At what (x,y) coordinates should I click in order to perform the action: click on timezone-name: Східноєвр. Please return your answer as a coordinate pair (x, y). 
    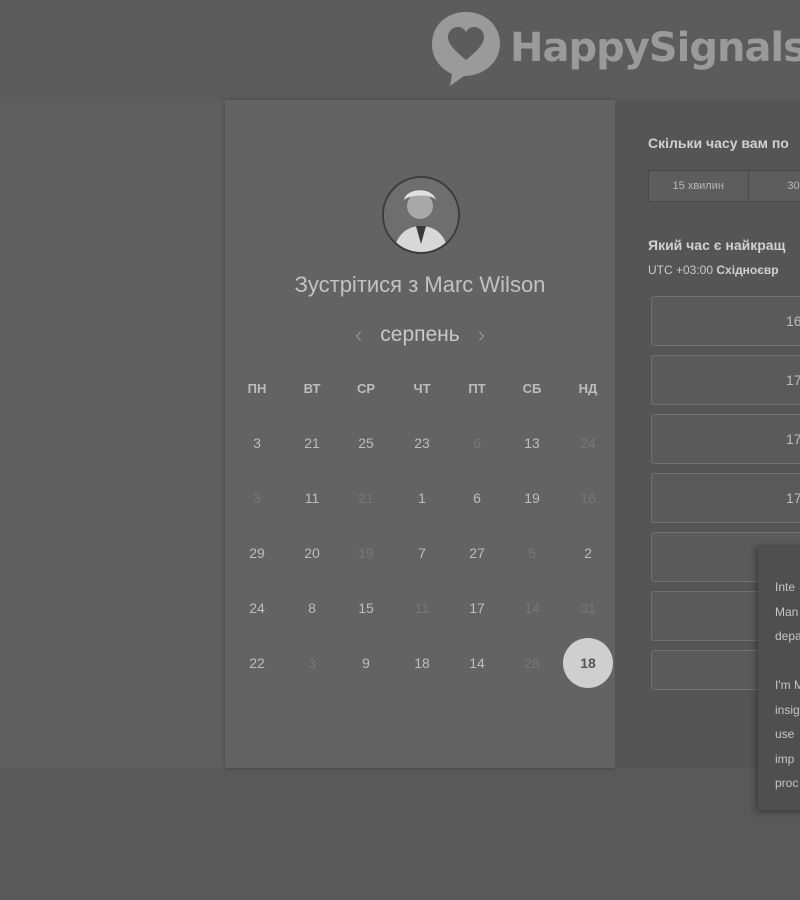
    Looking at the image, I should click on (747, 270).